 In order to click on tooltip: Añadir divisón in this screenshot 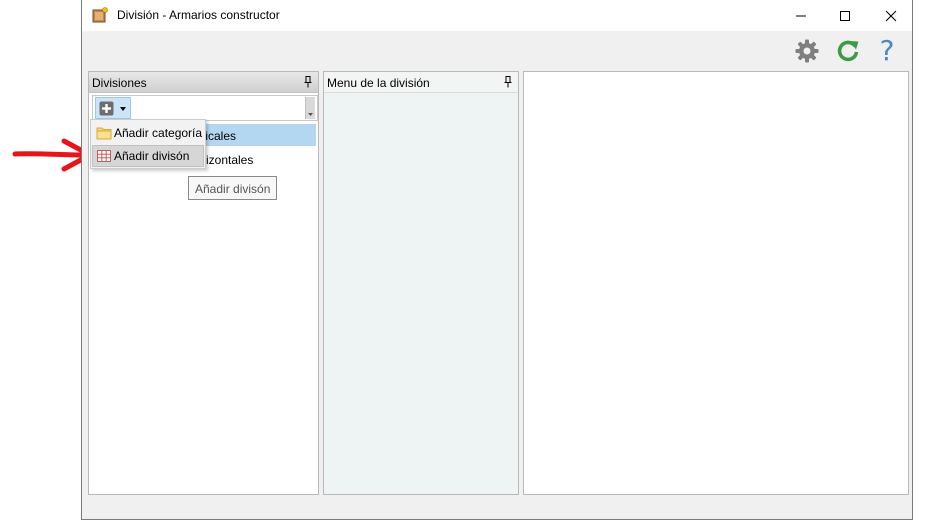, I will do `click(232, 188)`.